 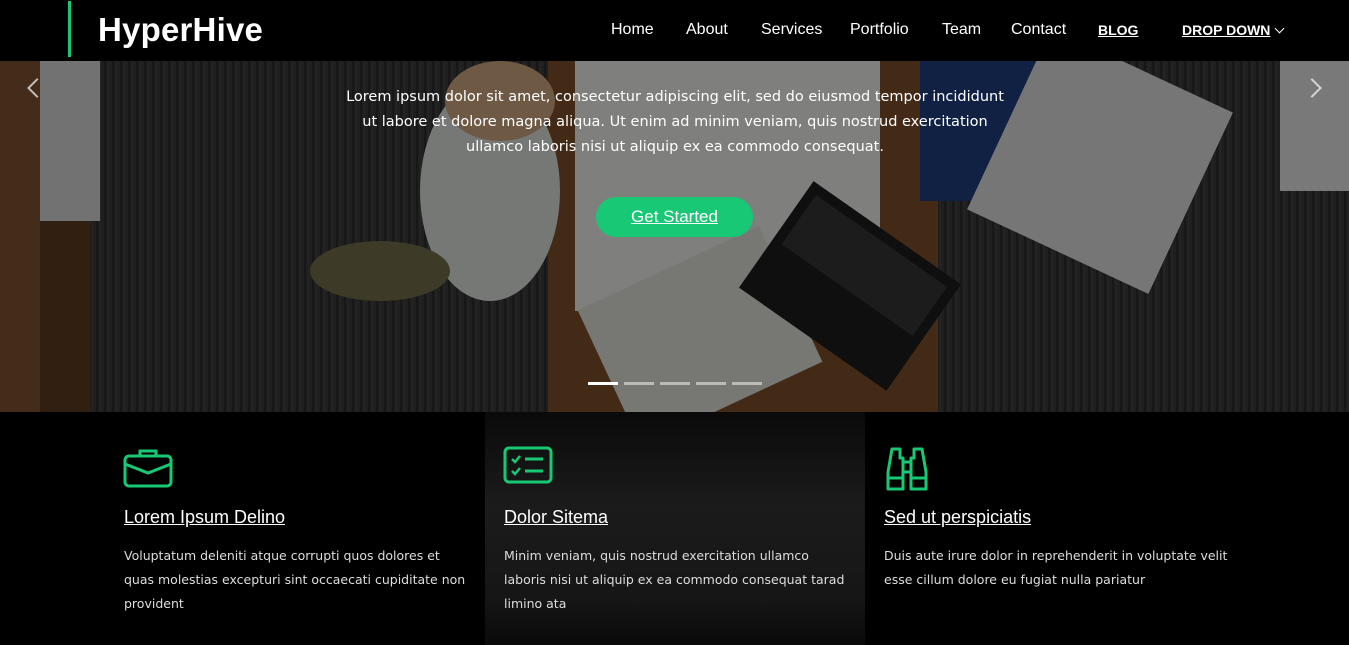 I want to click on briefcase-icon, so click(x=148, y=468).